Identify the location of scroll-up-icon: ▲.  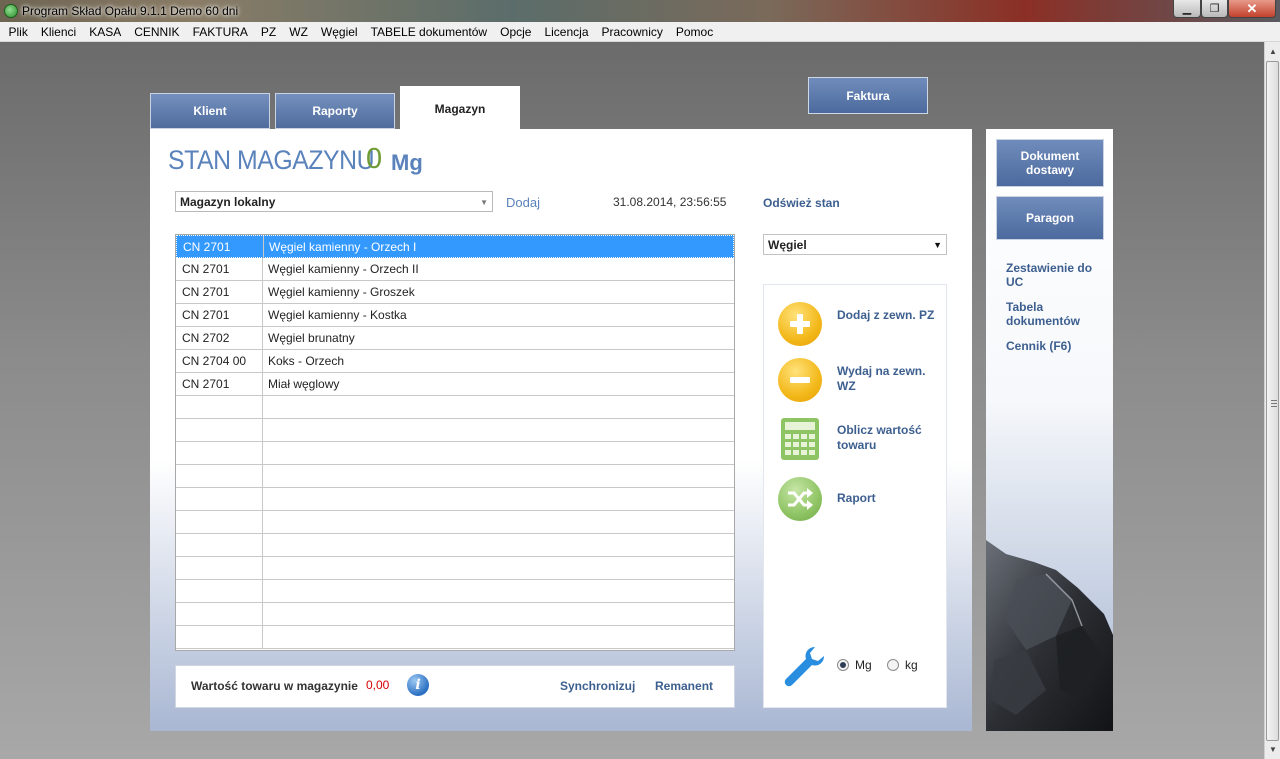
(1272, 51).